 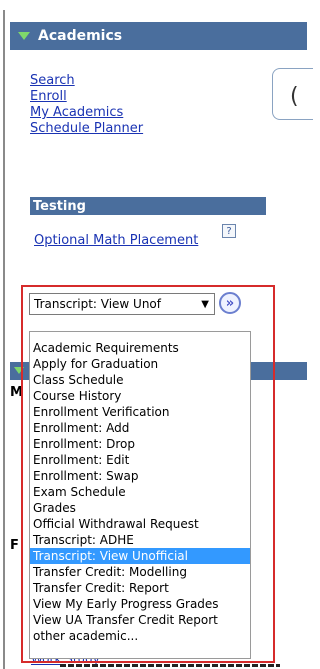 I want to click on dropdown-option: Course History, so click(x=140, y=396).